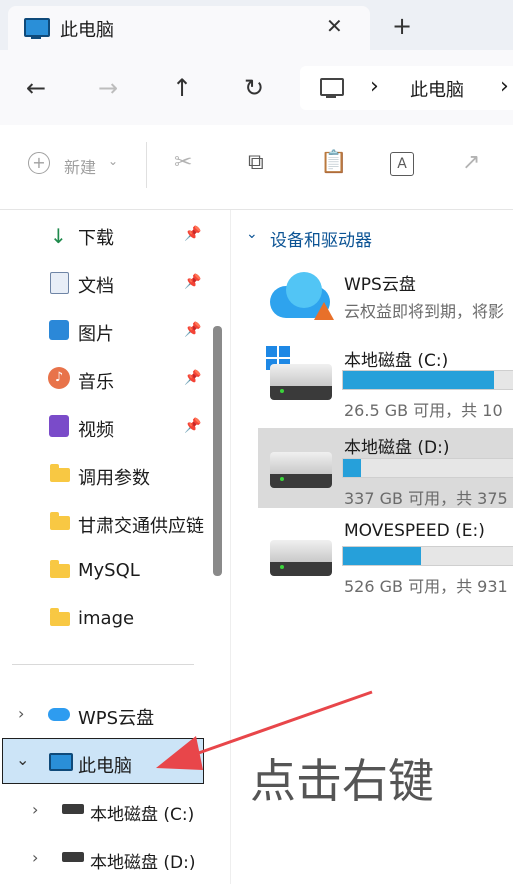  What do you see at coordinates (342, 781) in the screenshot?
I see `annotation-text: 点击右键` at bounding box center [342, 781].